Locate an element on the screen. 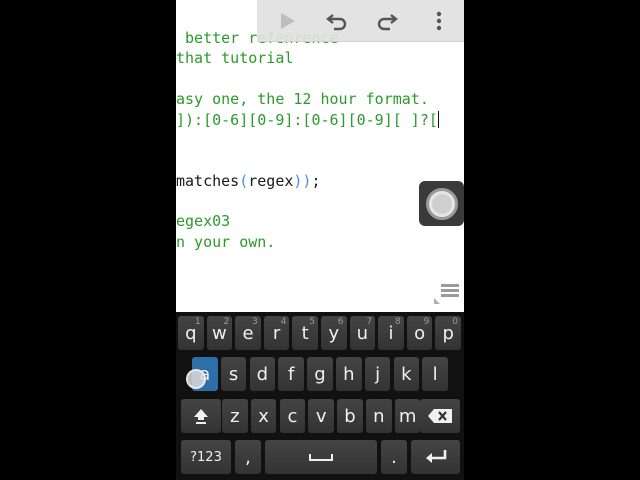  code-token: matches is located at coordinates (208, 181).